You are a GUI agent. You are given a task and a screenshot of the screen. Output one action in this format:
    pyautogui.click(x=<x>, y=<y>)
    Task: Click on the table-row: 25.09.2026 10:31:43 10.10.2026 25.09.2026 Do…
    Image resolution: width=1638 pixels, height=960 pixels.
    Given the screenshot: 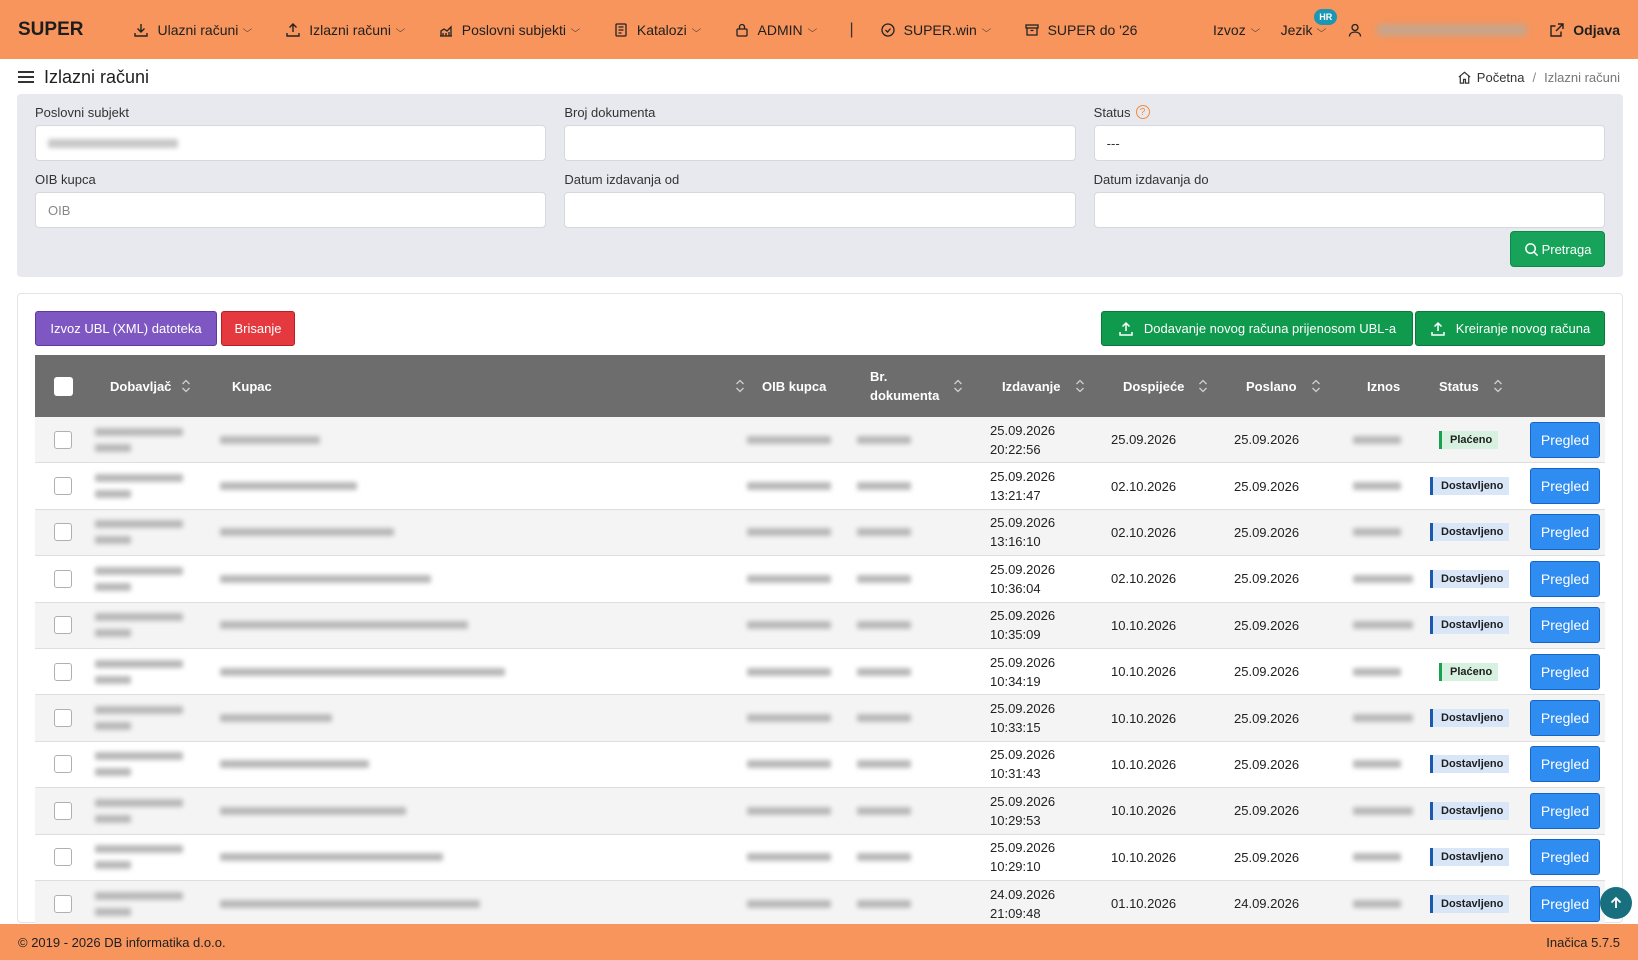 What is the action you would take?
    pyautogui.click(x=820, y=765)
    